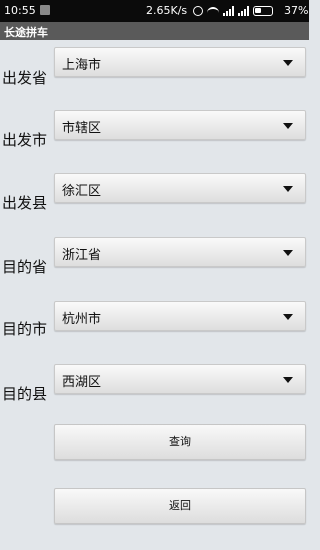 The image size is (320, 550). What do you see at coordinates (180, 125) in the screenshot?
I see `departure-city-select: 市辖区` at bounding box center [180, 125].